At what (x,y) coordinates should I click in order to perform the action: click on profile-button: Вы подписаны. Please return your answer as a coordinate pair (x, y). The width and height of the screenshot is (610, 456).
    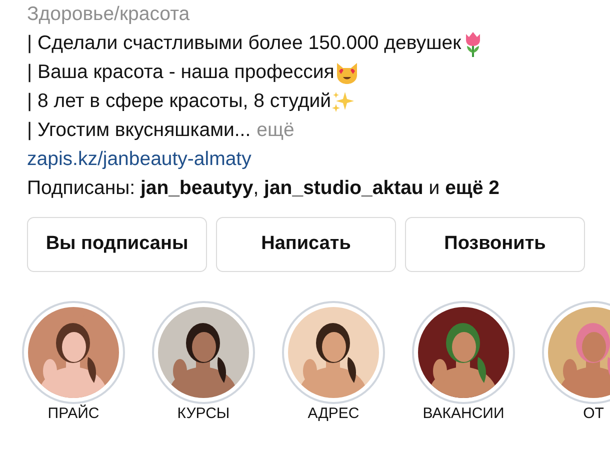
    Looking at the image, I should click on (117, 244).